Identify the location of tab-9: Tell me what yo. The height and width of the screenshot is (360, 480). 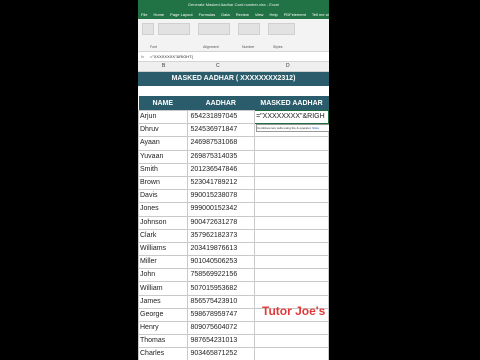
(320, 14).